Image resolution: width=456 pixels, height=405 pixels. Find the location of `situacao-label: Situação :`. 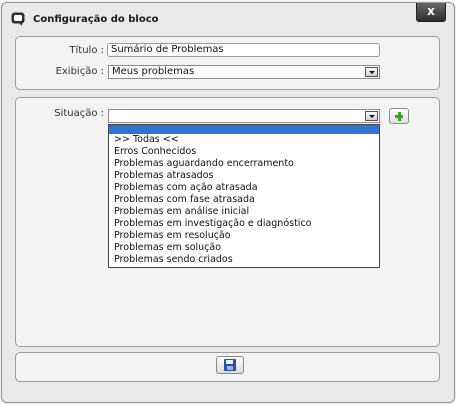

situacao-label: Situação : is located at coordinates (79, 113).